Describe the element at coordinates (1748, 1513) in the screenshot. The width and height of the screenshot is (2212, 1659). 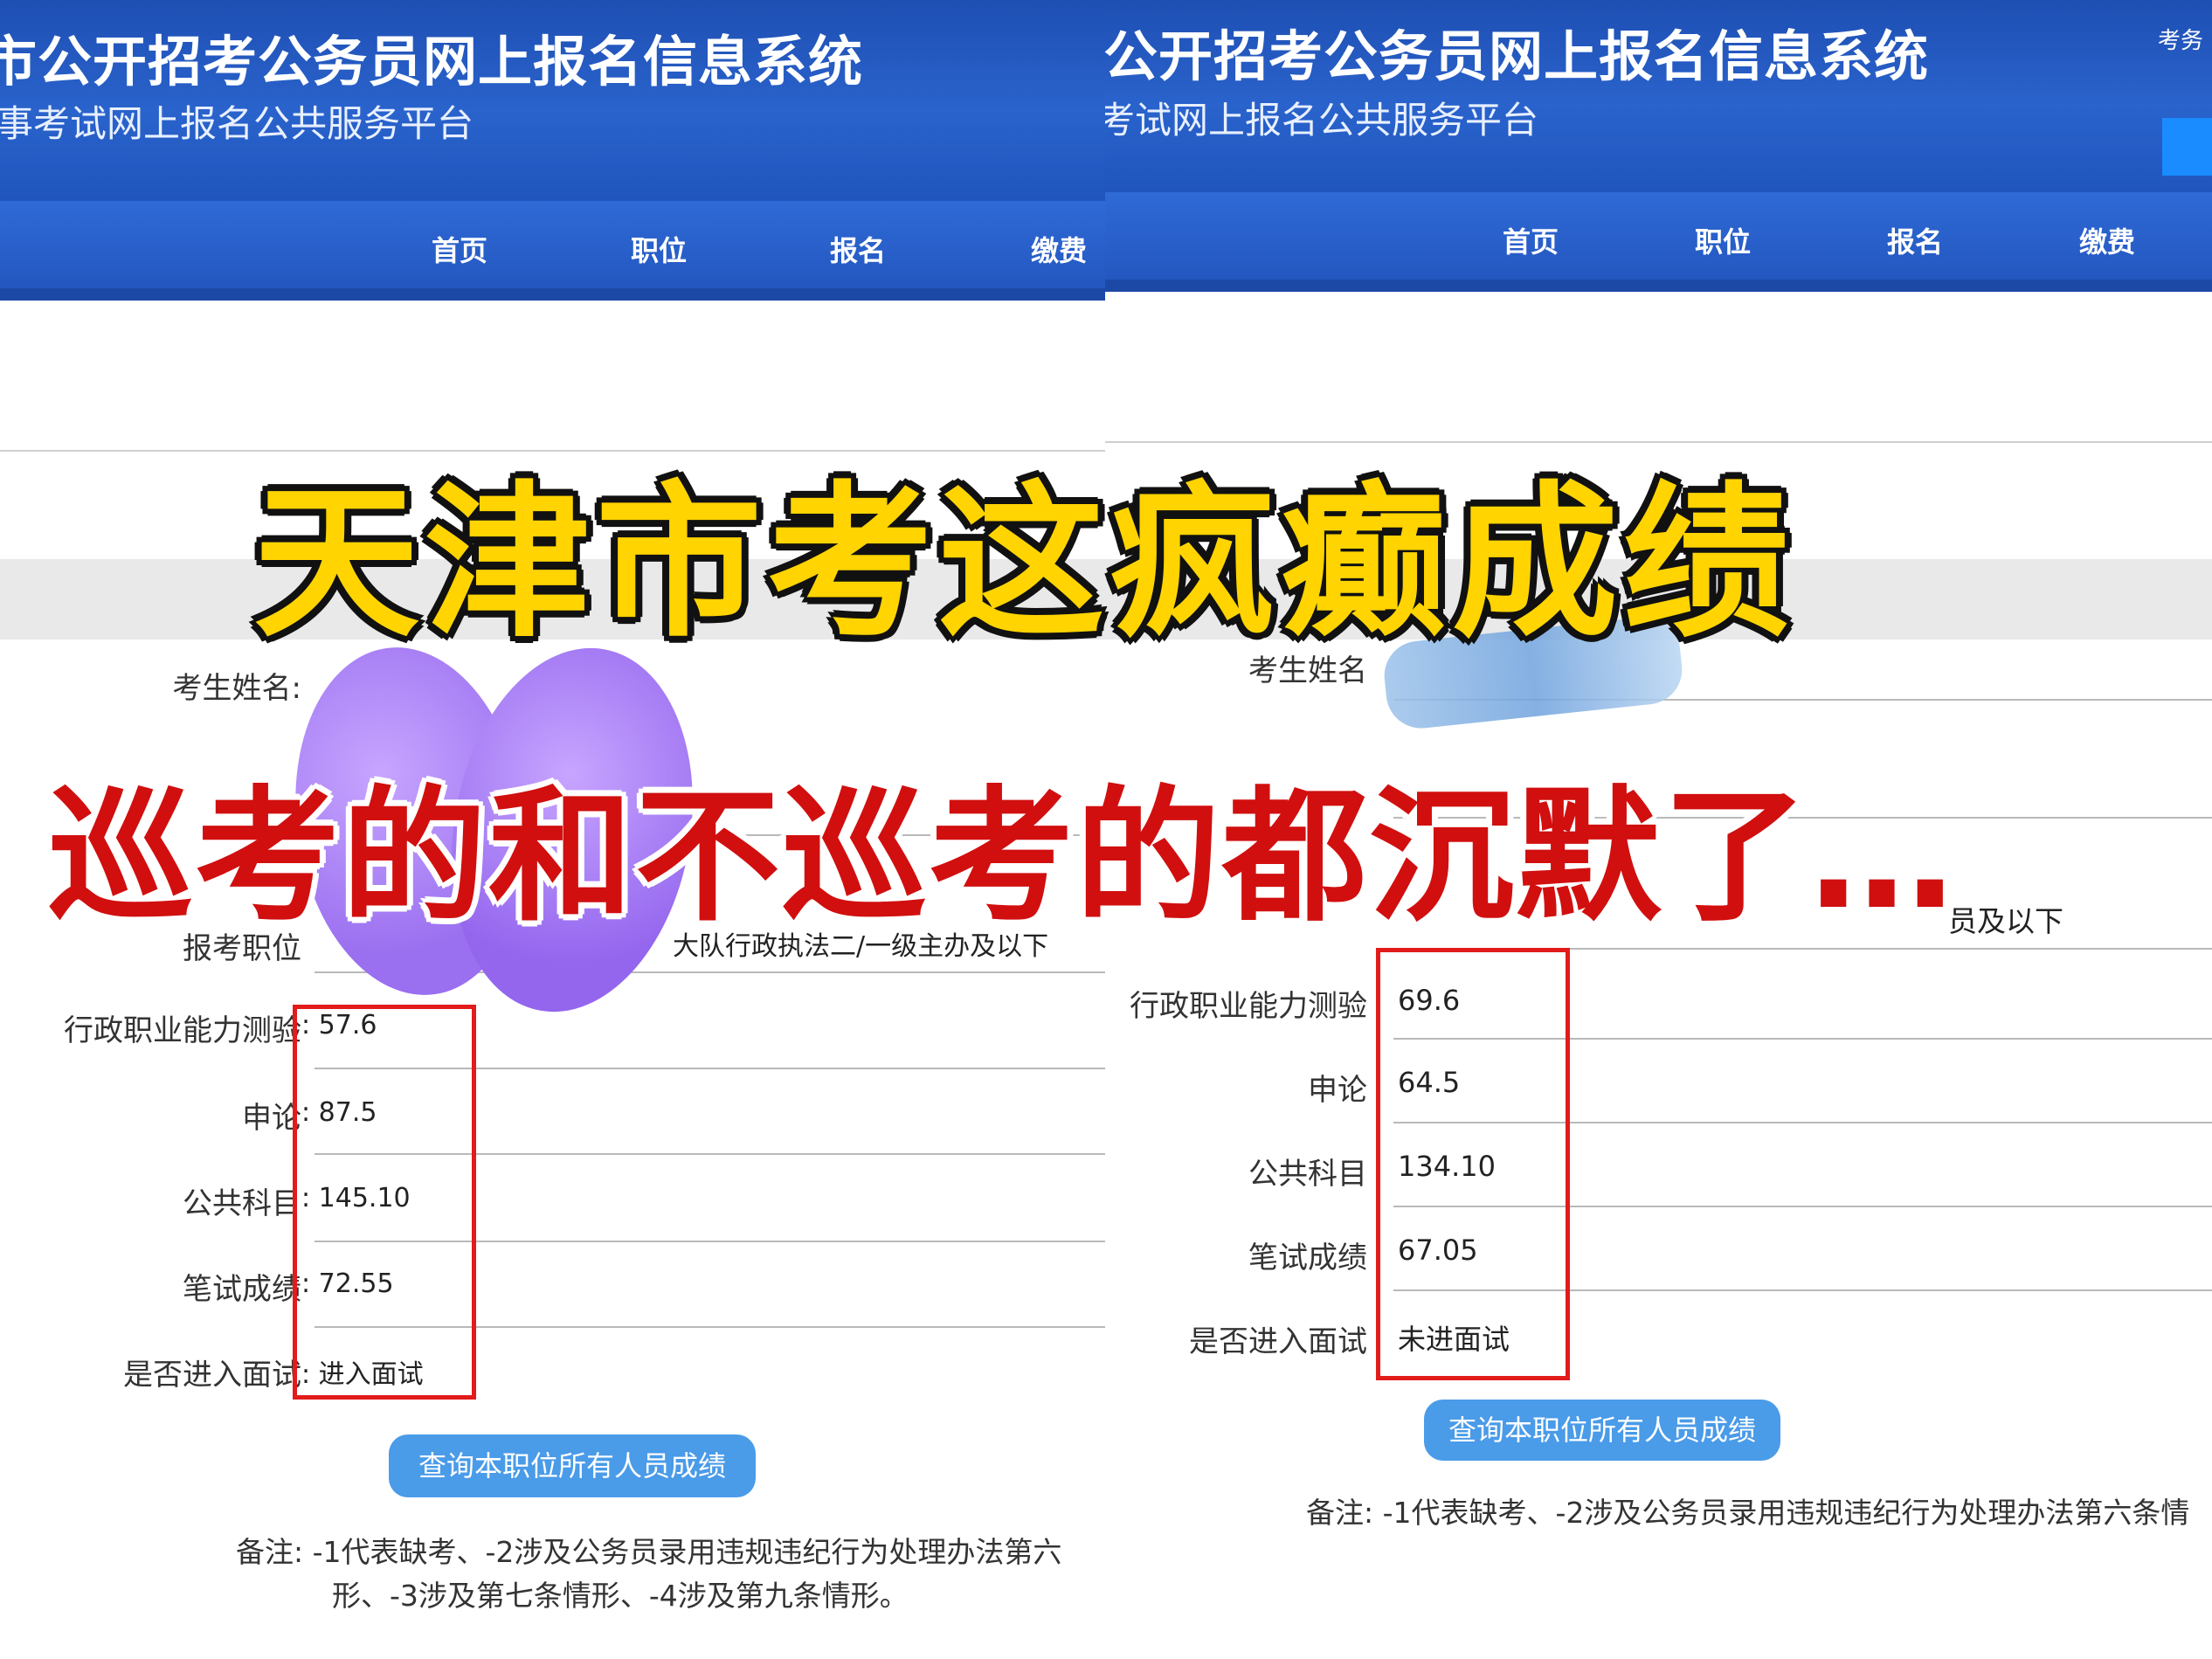
I see `remarks-line-1: 备注: -1代表缺考、-2涉及公务员录用违规违纪行为处理办法第六条情` at that location.